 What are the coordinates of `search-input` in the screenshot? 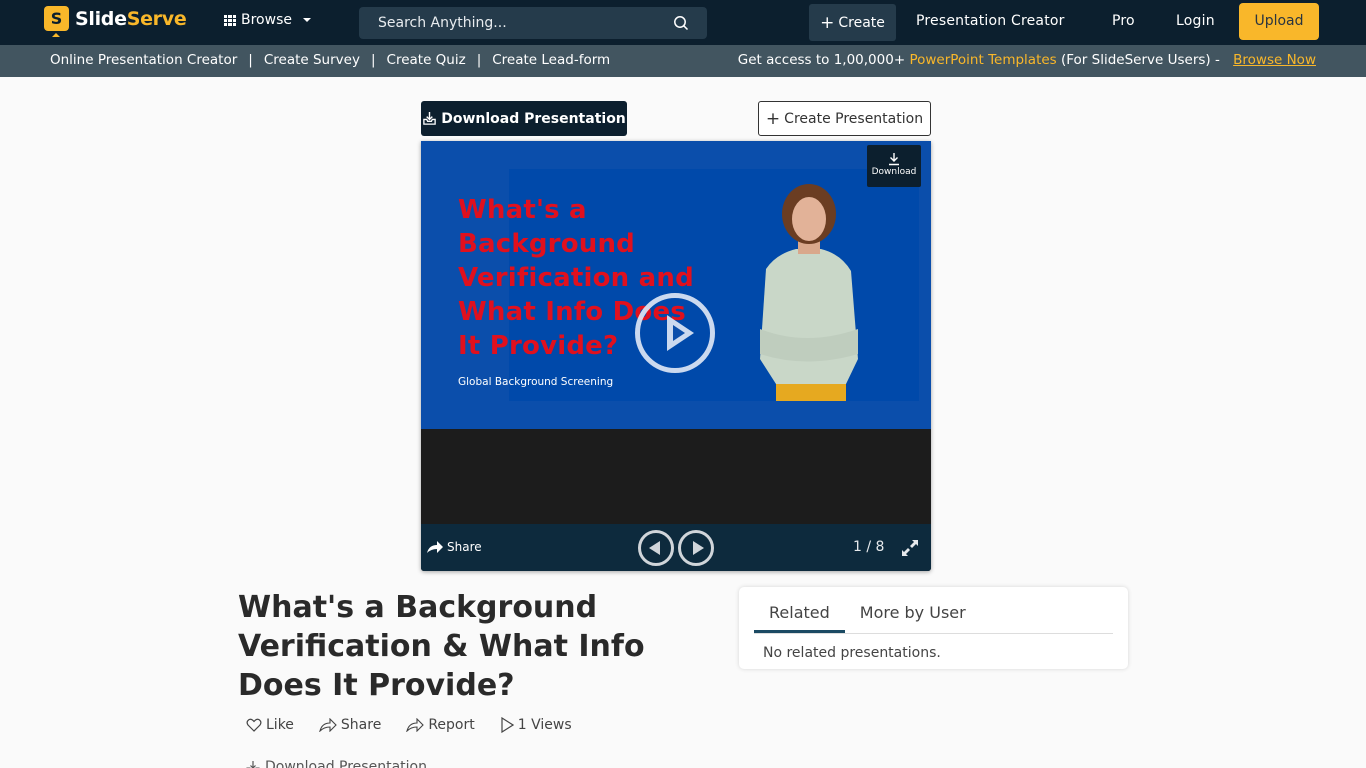 It's located at (509, 23).